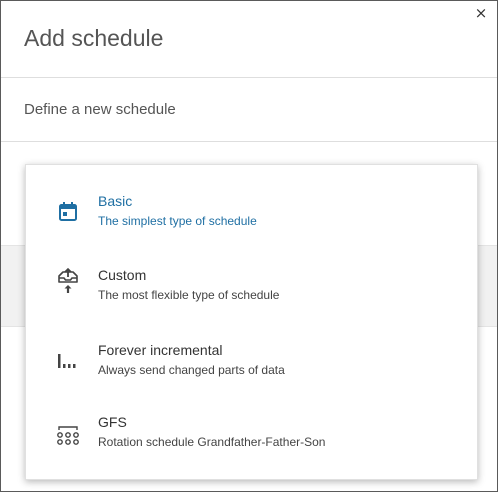  What do you see at coordinates (249, 110) in the screenshot?
I see `dialog-subheader: Define a new schedule` at bounding box center [249, 110].